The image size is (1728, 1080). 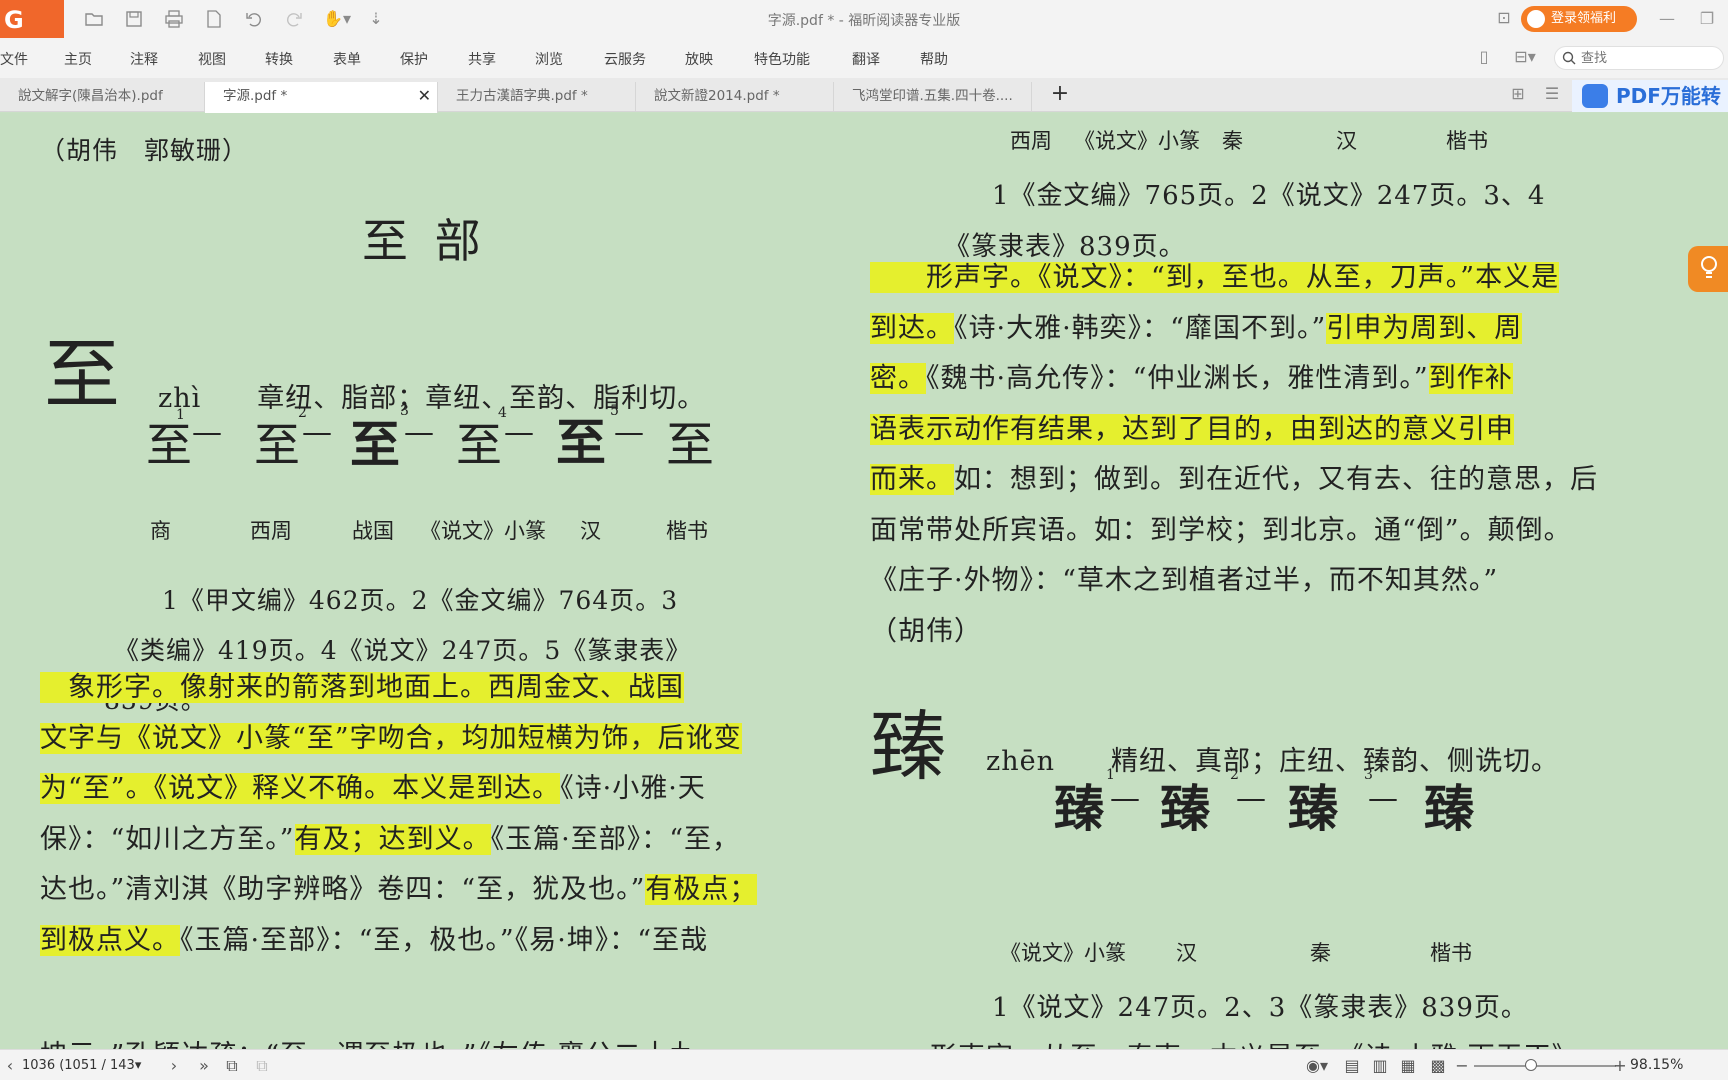 I want to click on tab-ziyuan: 字源.pdf * ✕, so click(x=321, y=97).